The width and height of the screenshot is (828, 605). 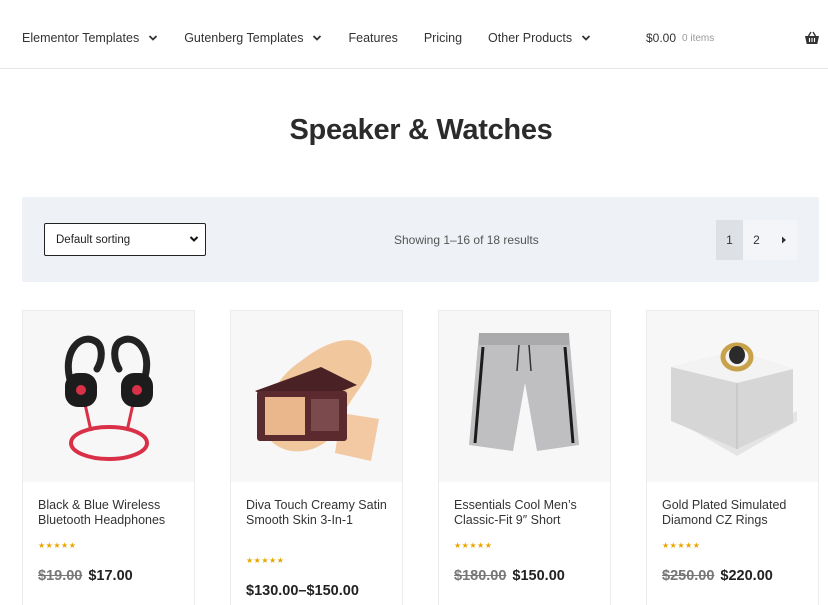 What do you see at coordinates (538, 576) in the screenshot?
I see `sale-price: $150.00` at bounding box center [538, 576].